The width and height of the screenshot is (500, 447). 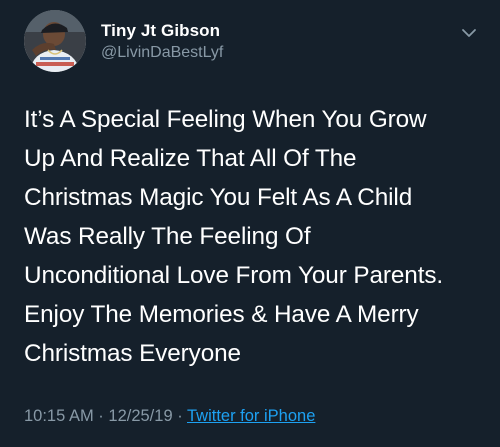 I want to click on tweet-author: Tiny Jt Gibson @LivinDaBestLyf, so click(x=162, y=42).